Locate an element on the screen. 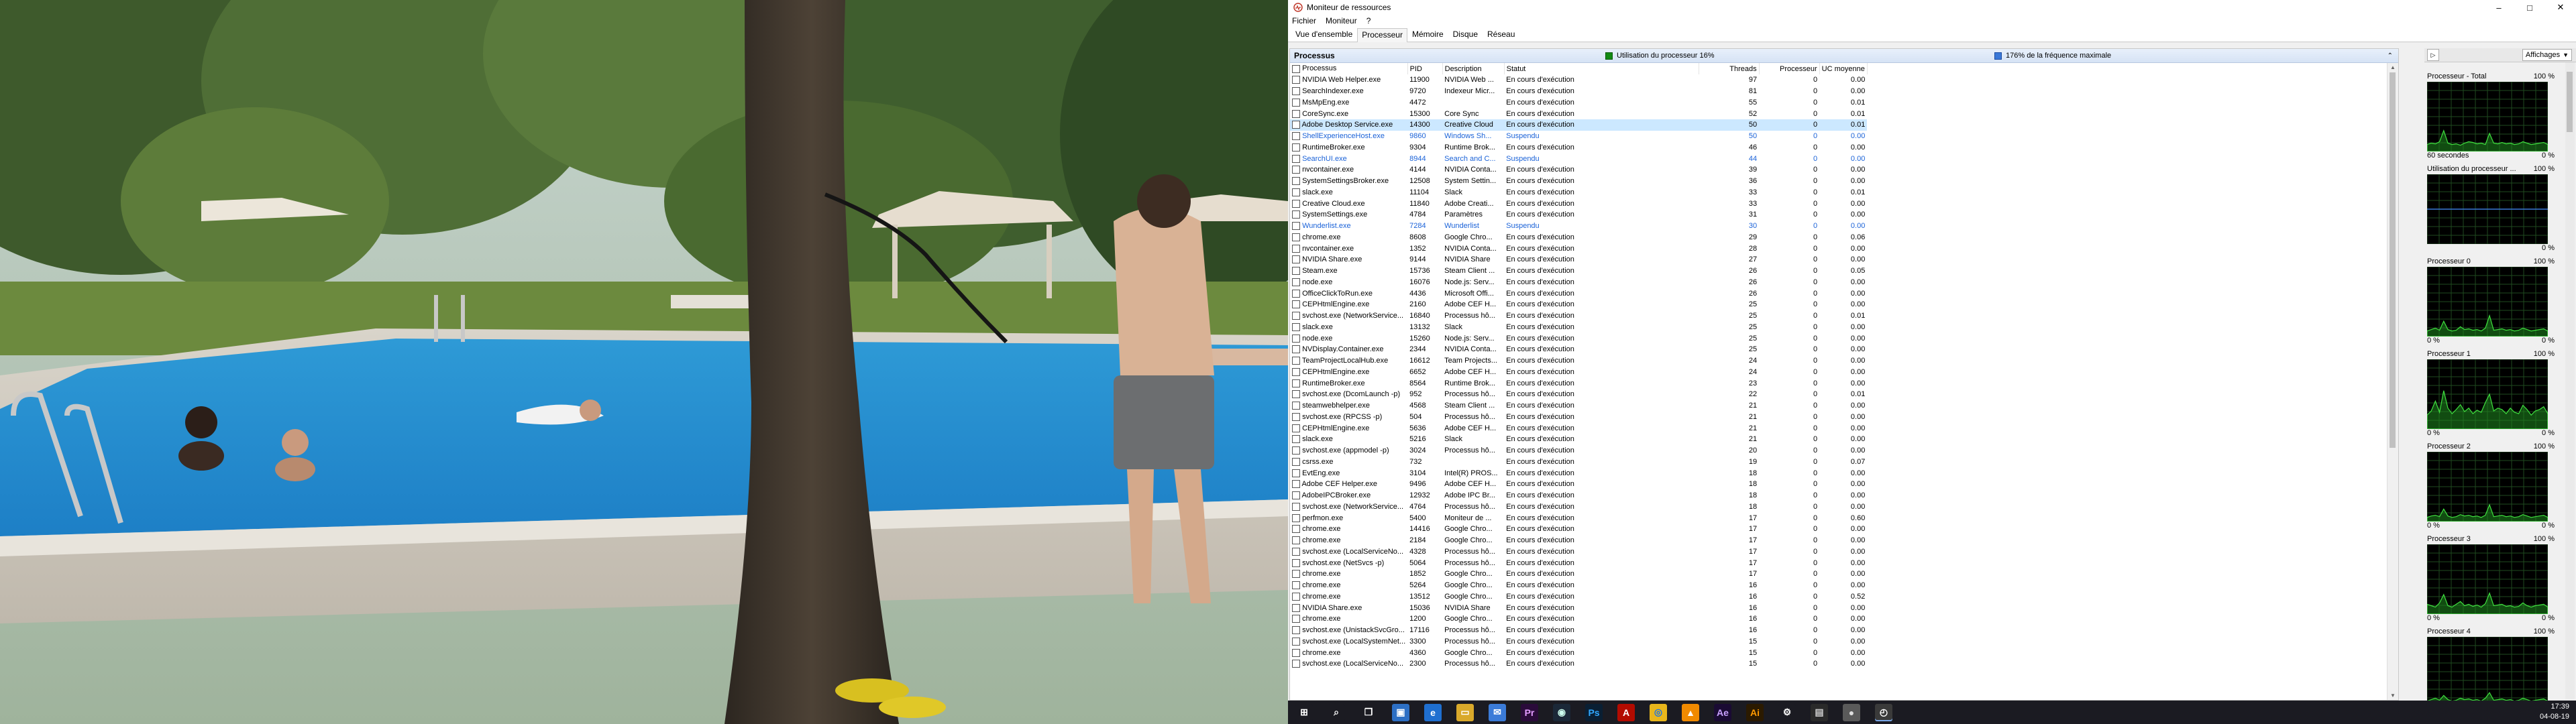  process-scrollbar-thumb is located at coordinates (2393, 260).